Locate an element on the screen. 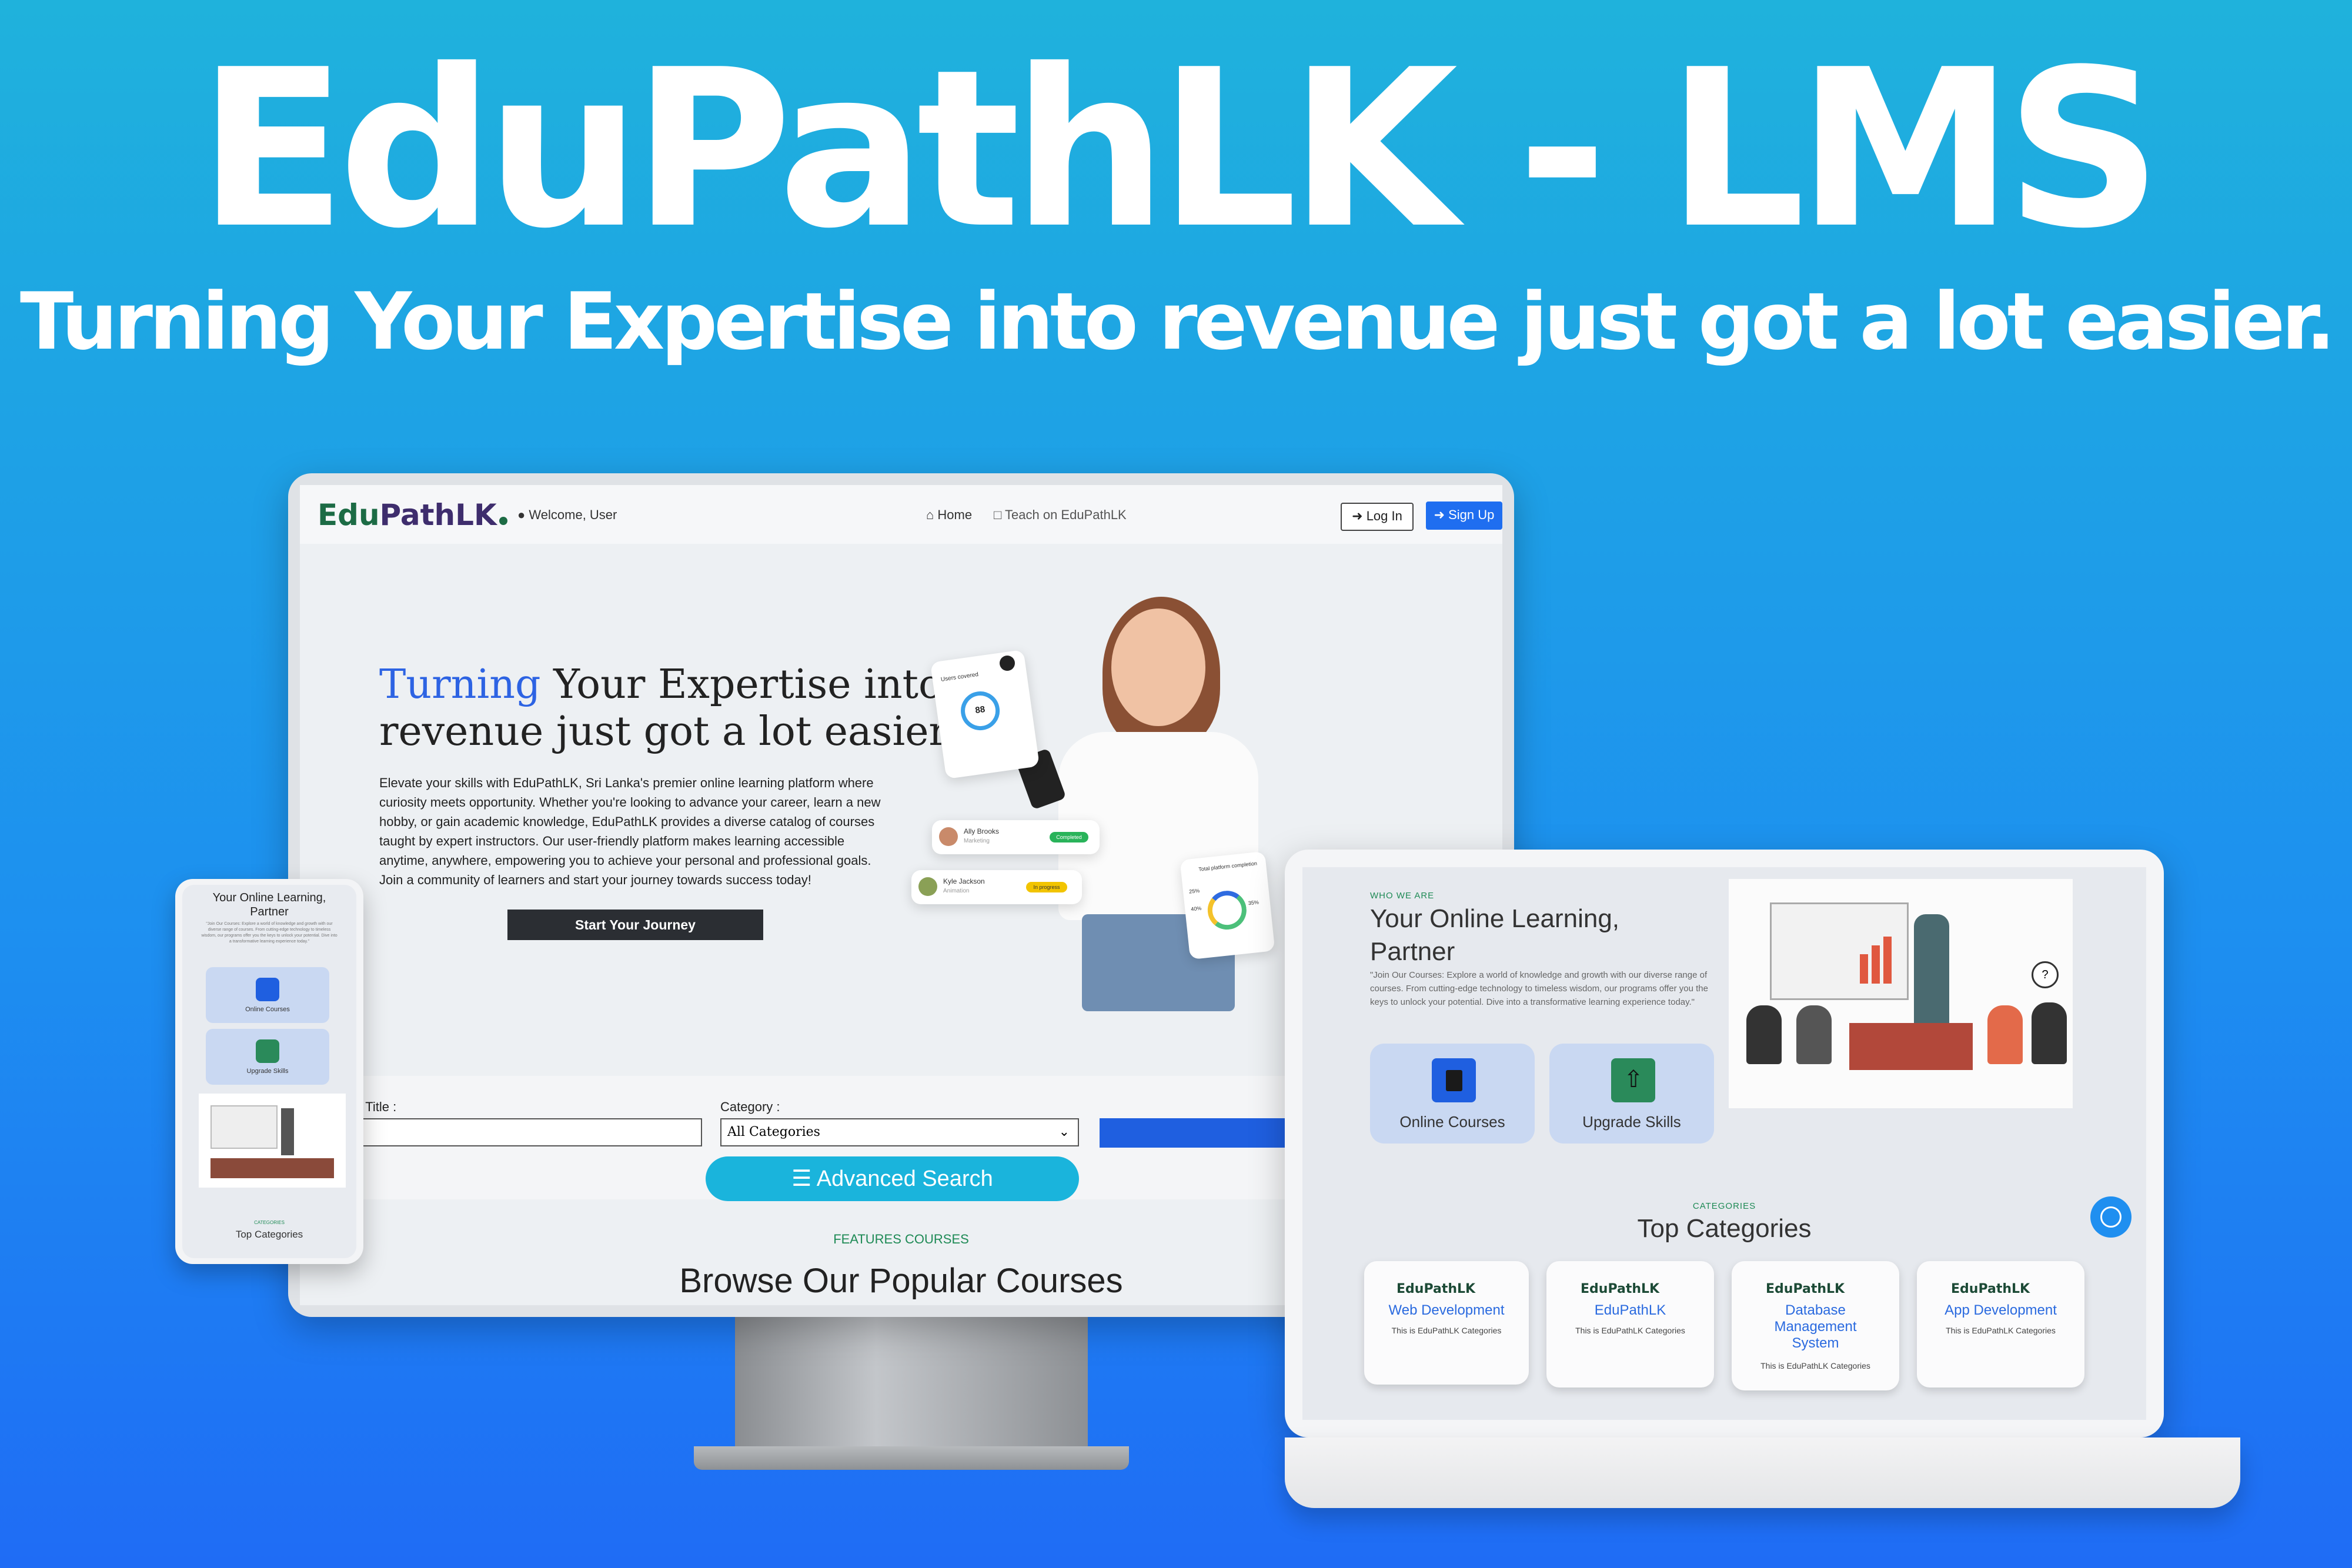 Image resolution: width=2352 pixels, height=1568 pixels. stage-platform is located at coordinates (1911, 1046).